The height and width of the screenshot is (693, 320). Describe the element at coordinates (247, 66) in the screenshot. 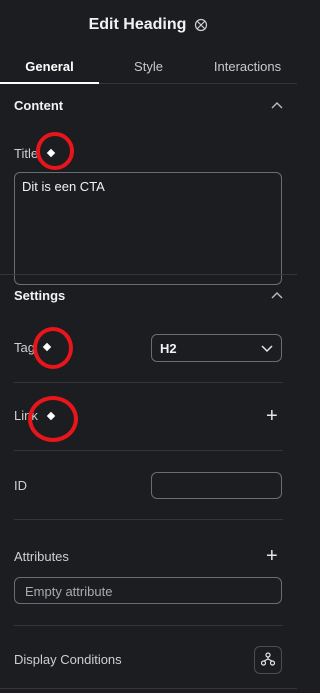

I see `tab-interactions: Interactions` at that location.